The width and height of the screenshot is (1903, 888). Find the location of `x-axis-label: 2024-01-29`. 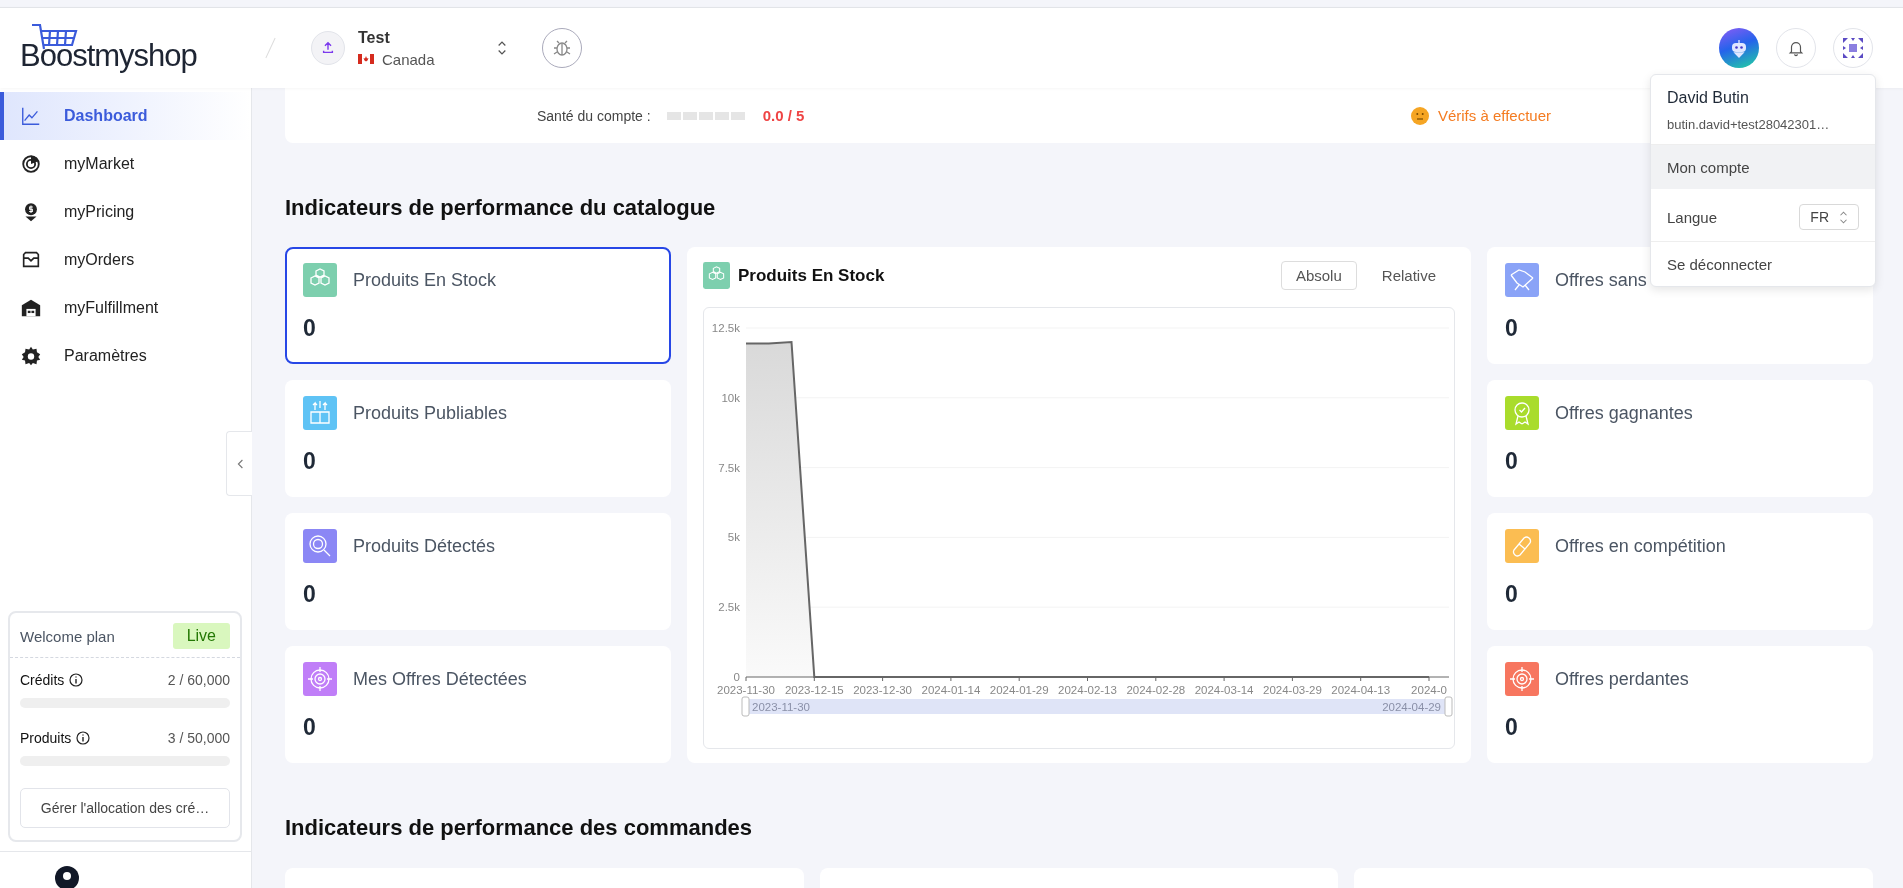

x-axis-label: 2024-01-29 is located at coordinates (1019, 690).